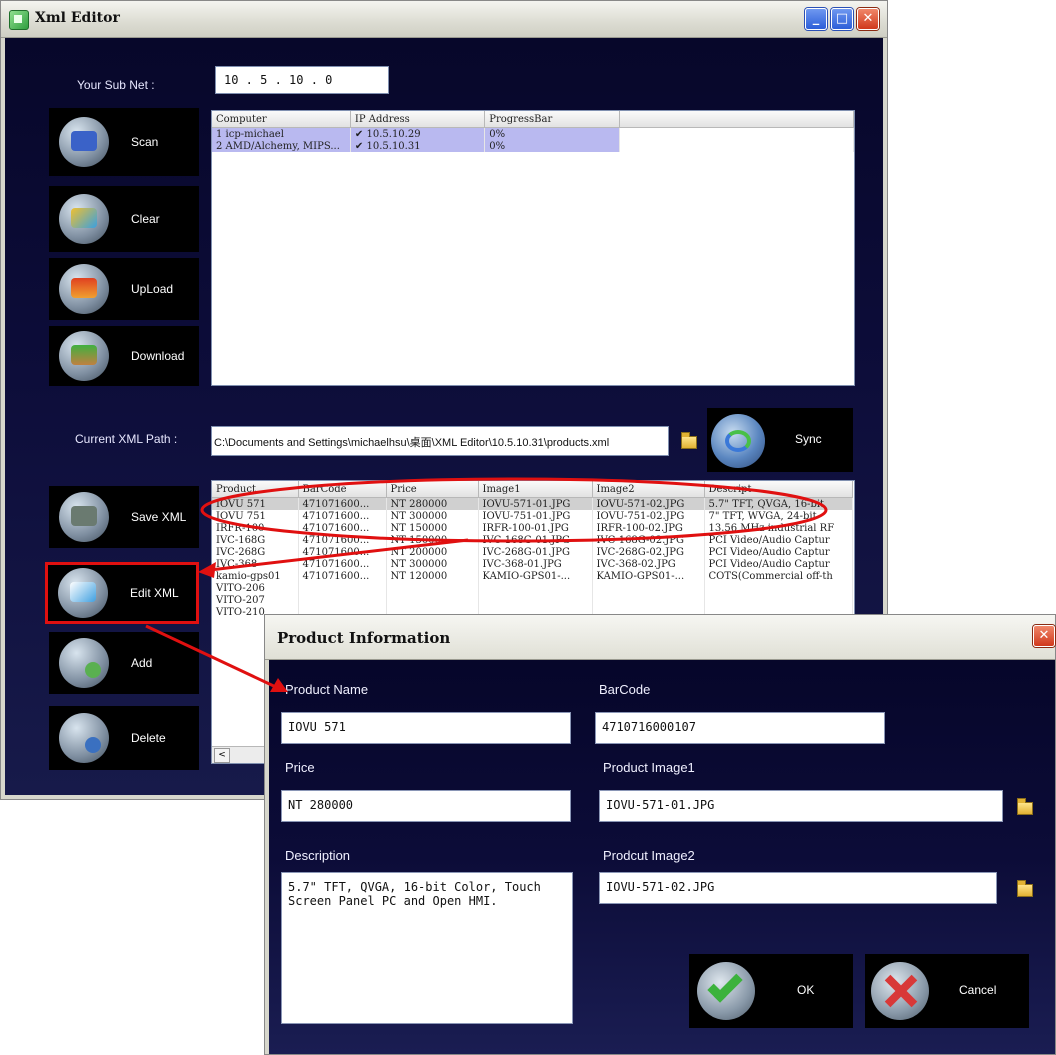 The image size is (1056, 1055). What do you see at coordinates (222, 755) in the screenshot?
I see `scroll-left-button: <` at bounding box center [222, 755].